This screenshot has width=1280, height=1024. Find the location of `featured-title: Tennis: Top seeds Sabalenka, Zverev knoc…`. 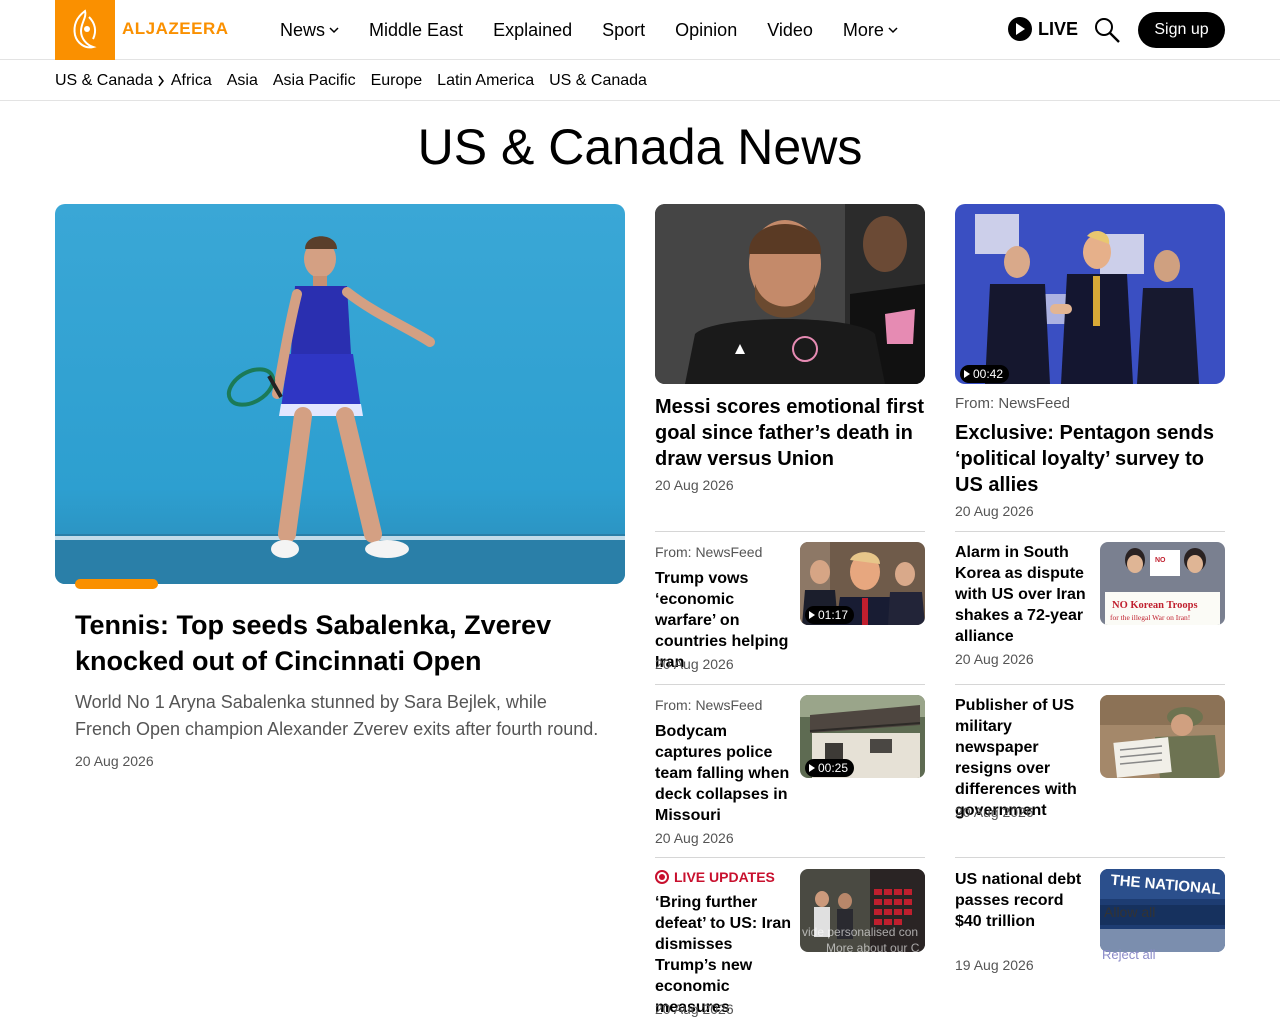

featured-title: Tennis: Top seeds Sabalenka, Zverev knoc… is located at coordinates (335, 643).